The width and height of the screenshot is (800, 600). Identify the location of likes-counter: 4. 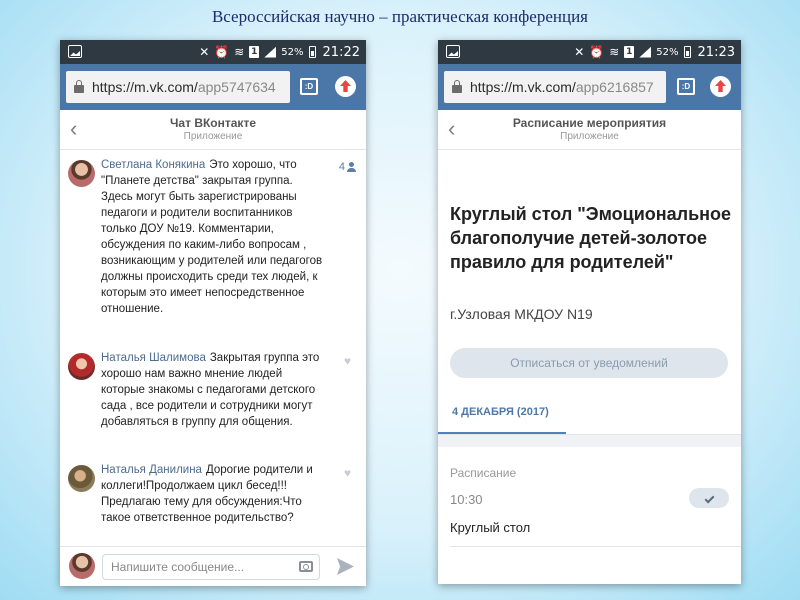
(347, 167).